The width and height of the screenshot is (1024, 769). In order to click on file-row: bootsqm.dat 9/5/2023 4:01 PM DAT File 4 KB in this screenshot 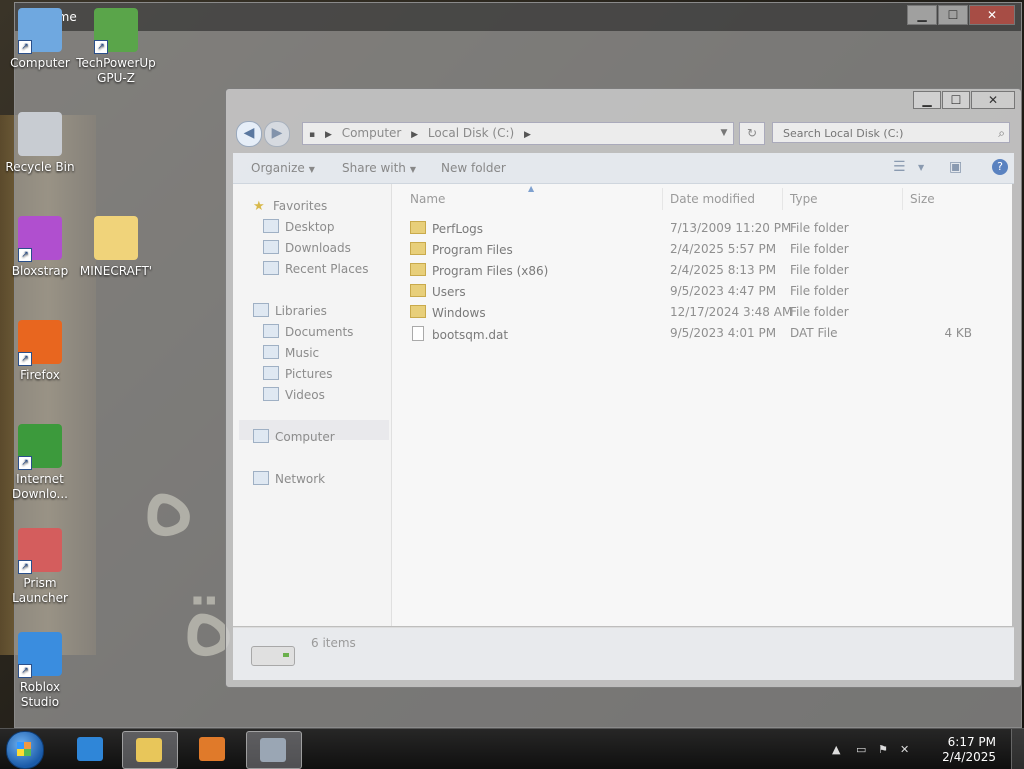, I will do `click(702, 333)`.